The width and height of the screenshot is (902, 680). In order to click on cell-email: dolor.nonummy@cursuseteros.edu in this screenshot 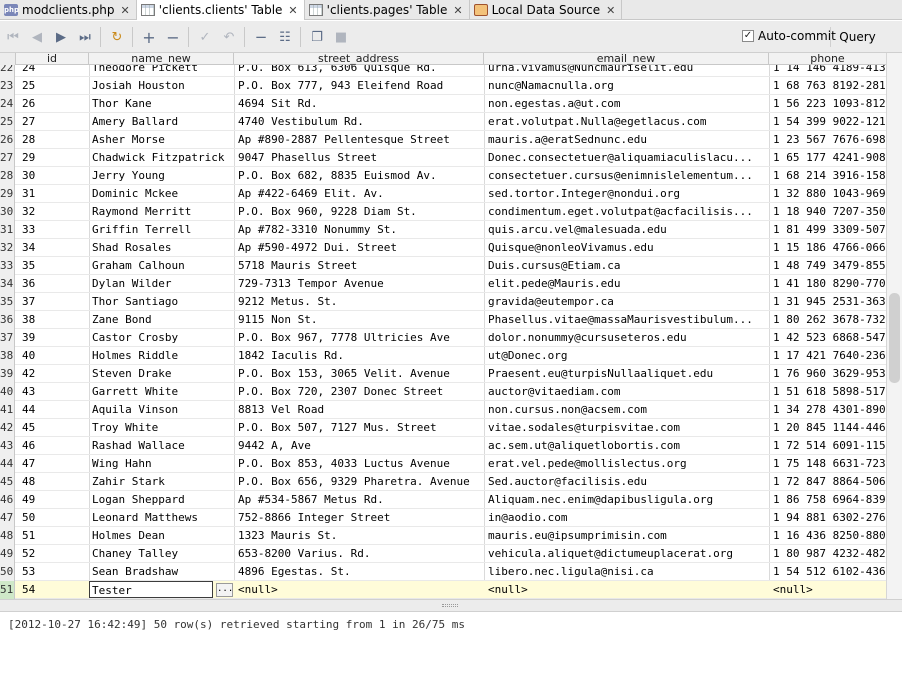, I will do `click(627, 338)`.